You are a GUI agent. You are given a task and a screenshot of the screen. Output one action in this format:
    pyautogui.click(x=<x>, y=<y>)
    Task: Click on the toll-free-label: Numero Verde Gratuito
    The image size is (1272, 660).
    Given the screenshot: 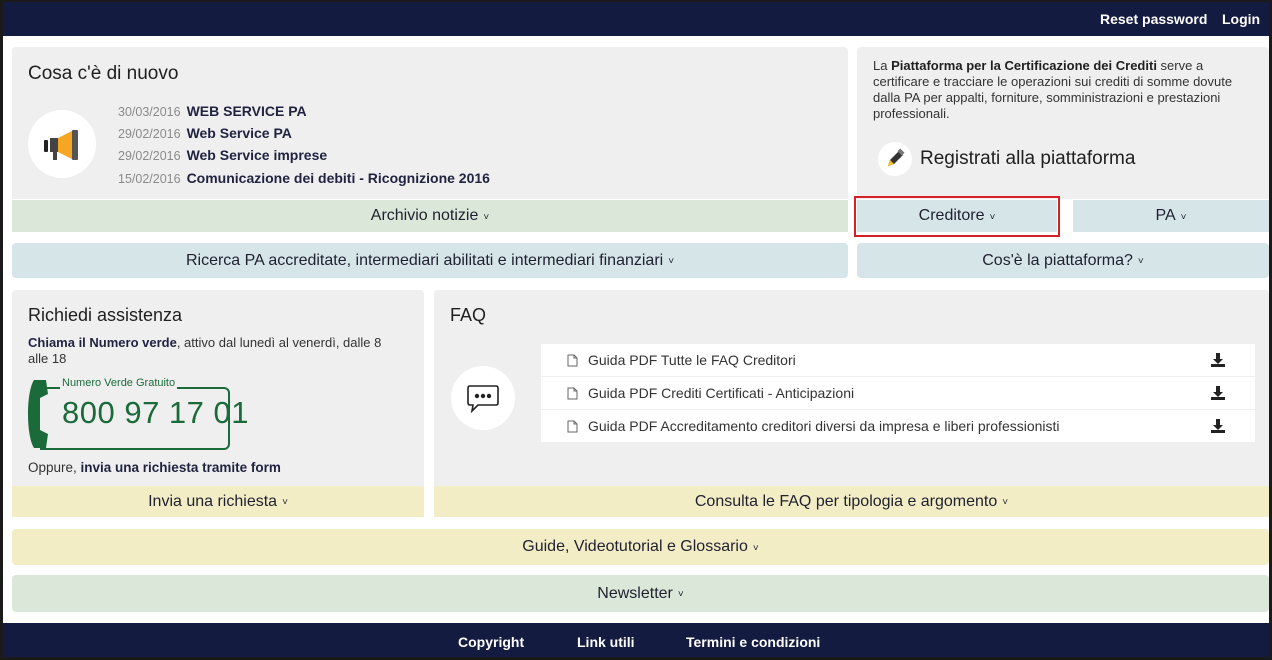 What is the action you would take?
    pyautogui.click(x=119, y=383)
    